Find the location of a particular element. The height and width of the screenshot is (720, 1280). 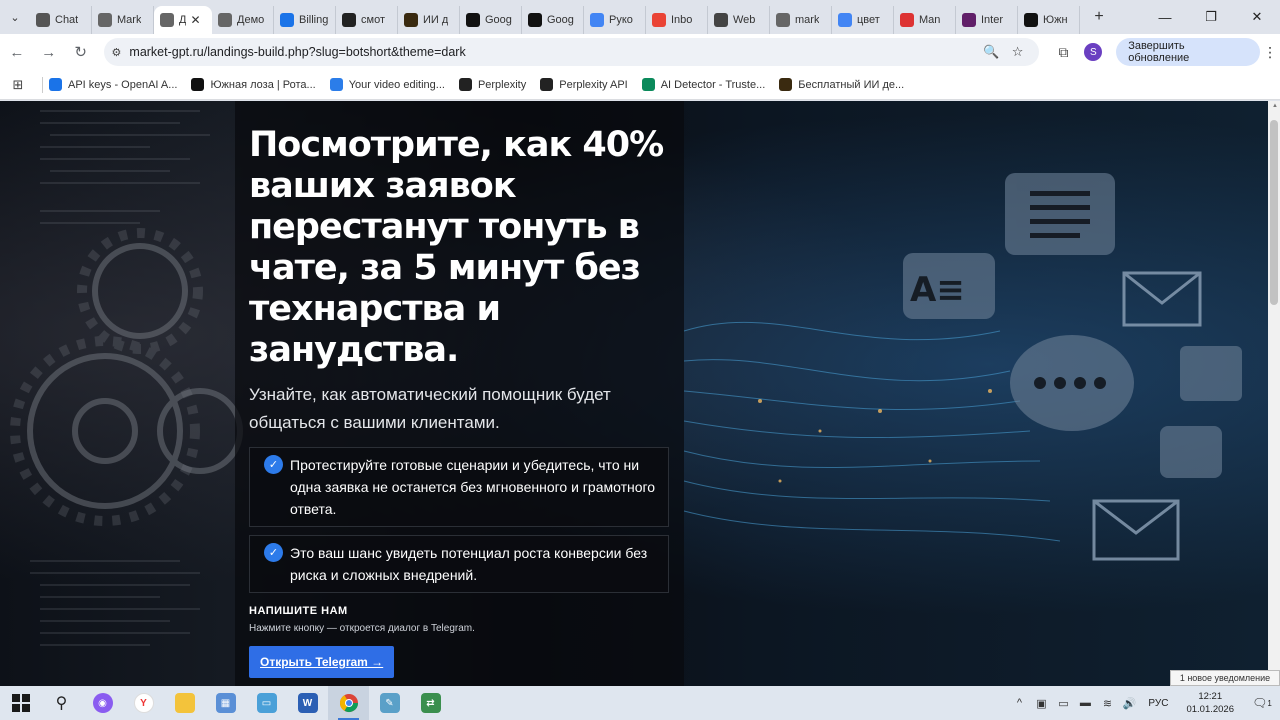

web-icon is located at coordinates (721, 20).